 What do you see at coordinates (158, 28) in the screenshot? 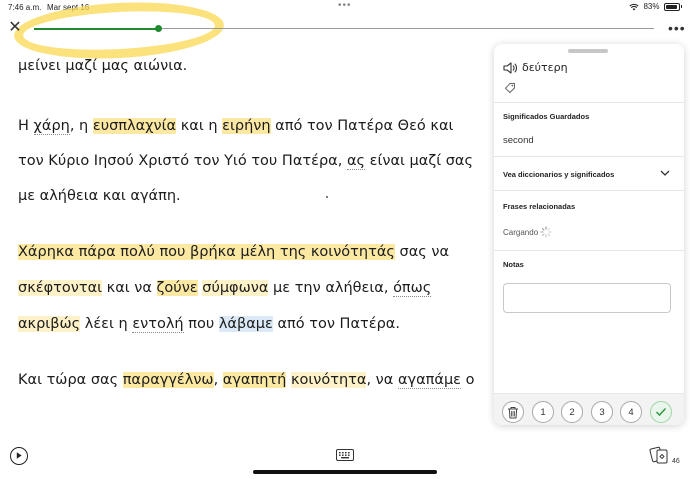
I see `lesson-progress-knob` at bounding box center [158, 28].